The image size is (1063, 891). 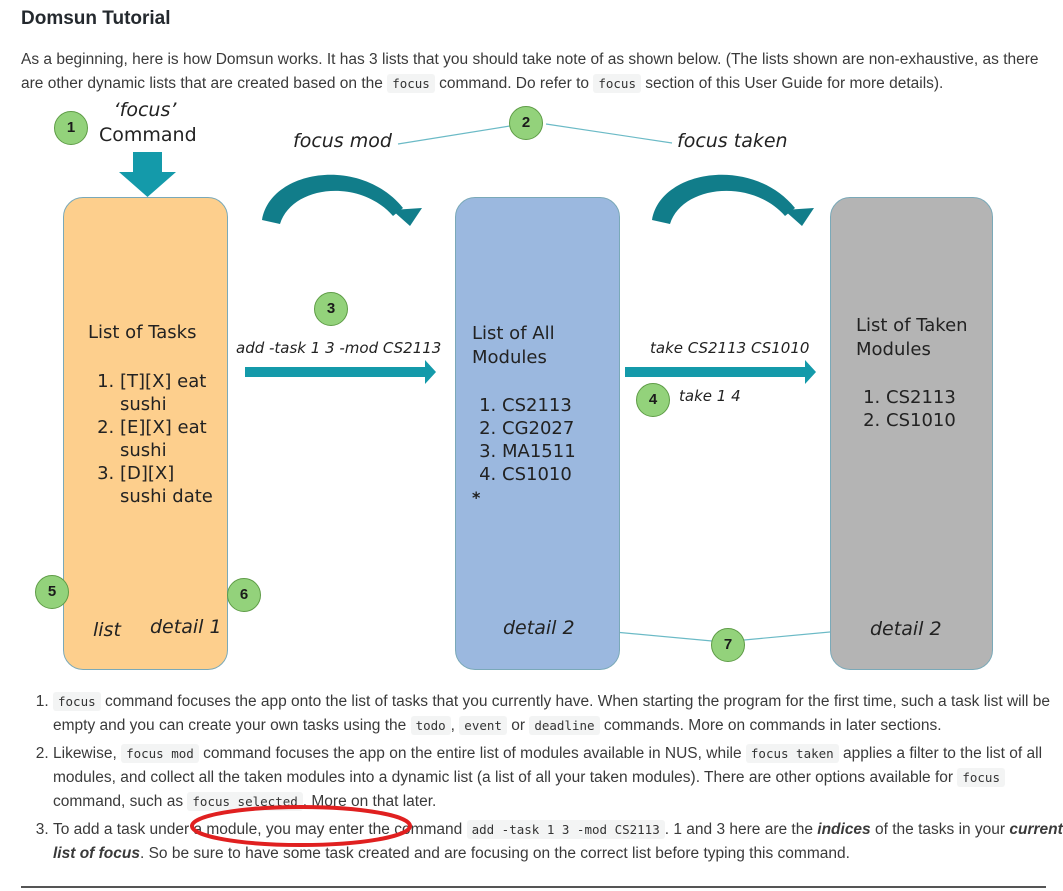 I want to click on step-badge: 7, so click(x=728, y=645).